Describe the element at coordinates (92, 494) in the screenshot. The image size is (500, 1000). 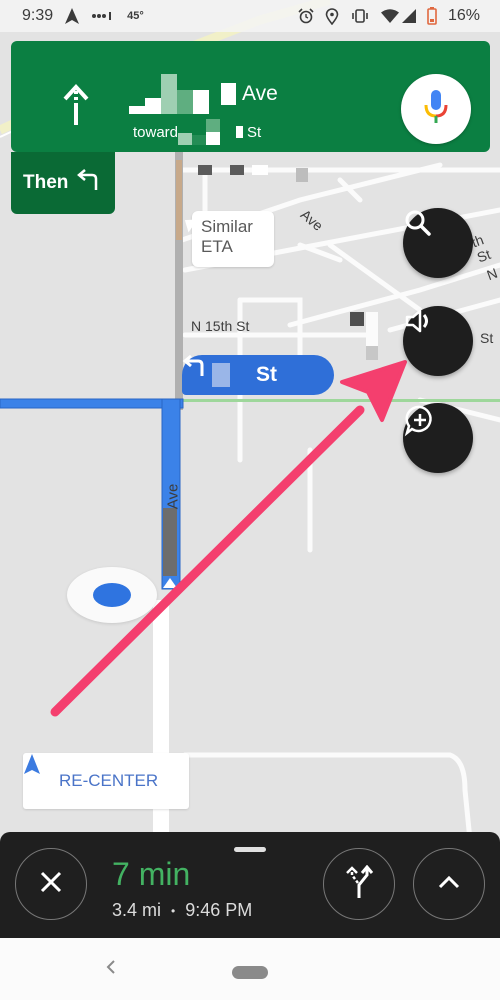
I see `route-line` at that location.